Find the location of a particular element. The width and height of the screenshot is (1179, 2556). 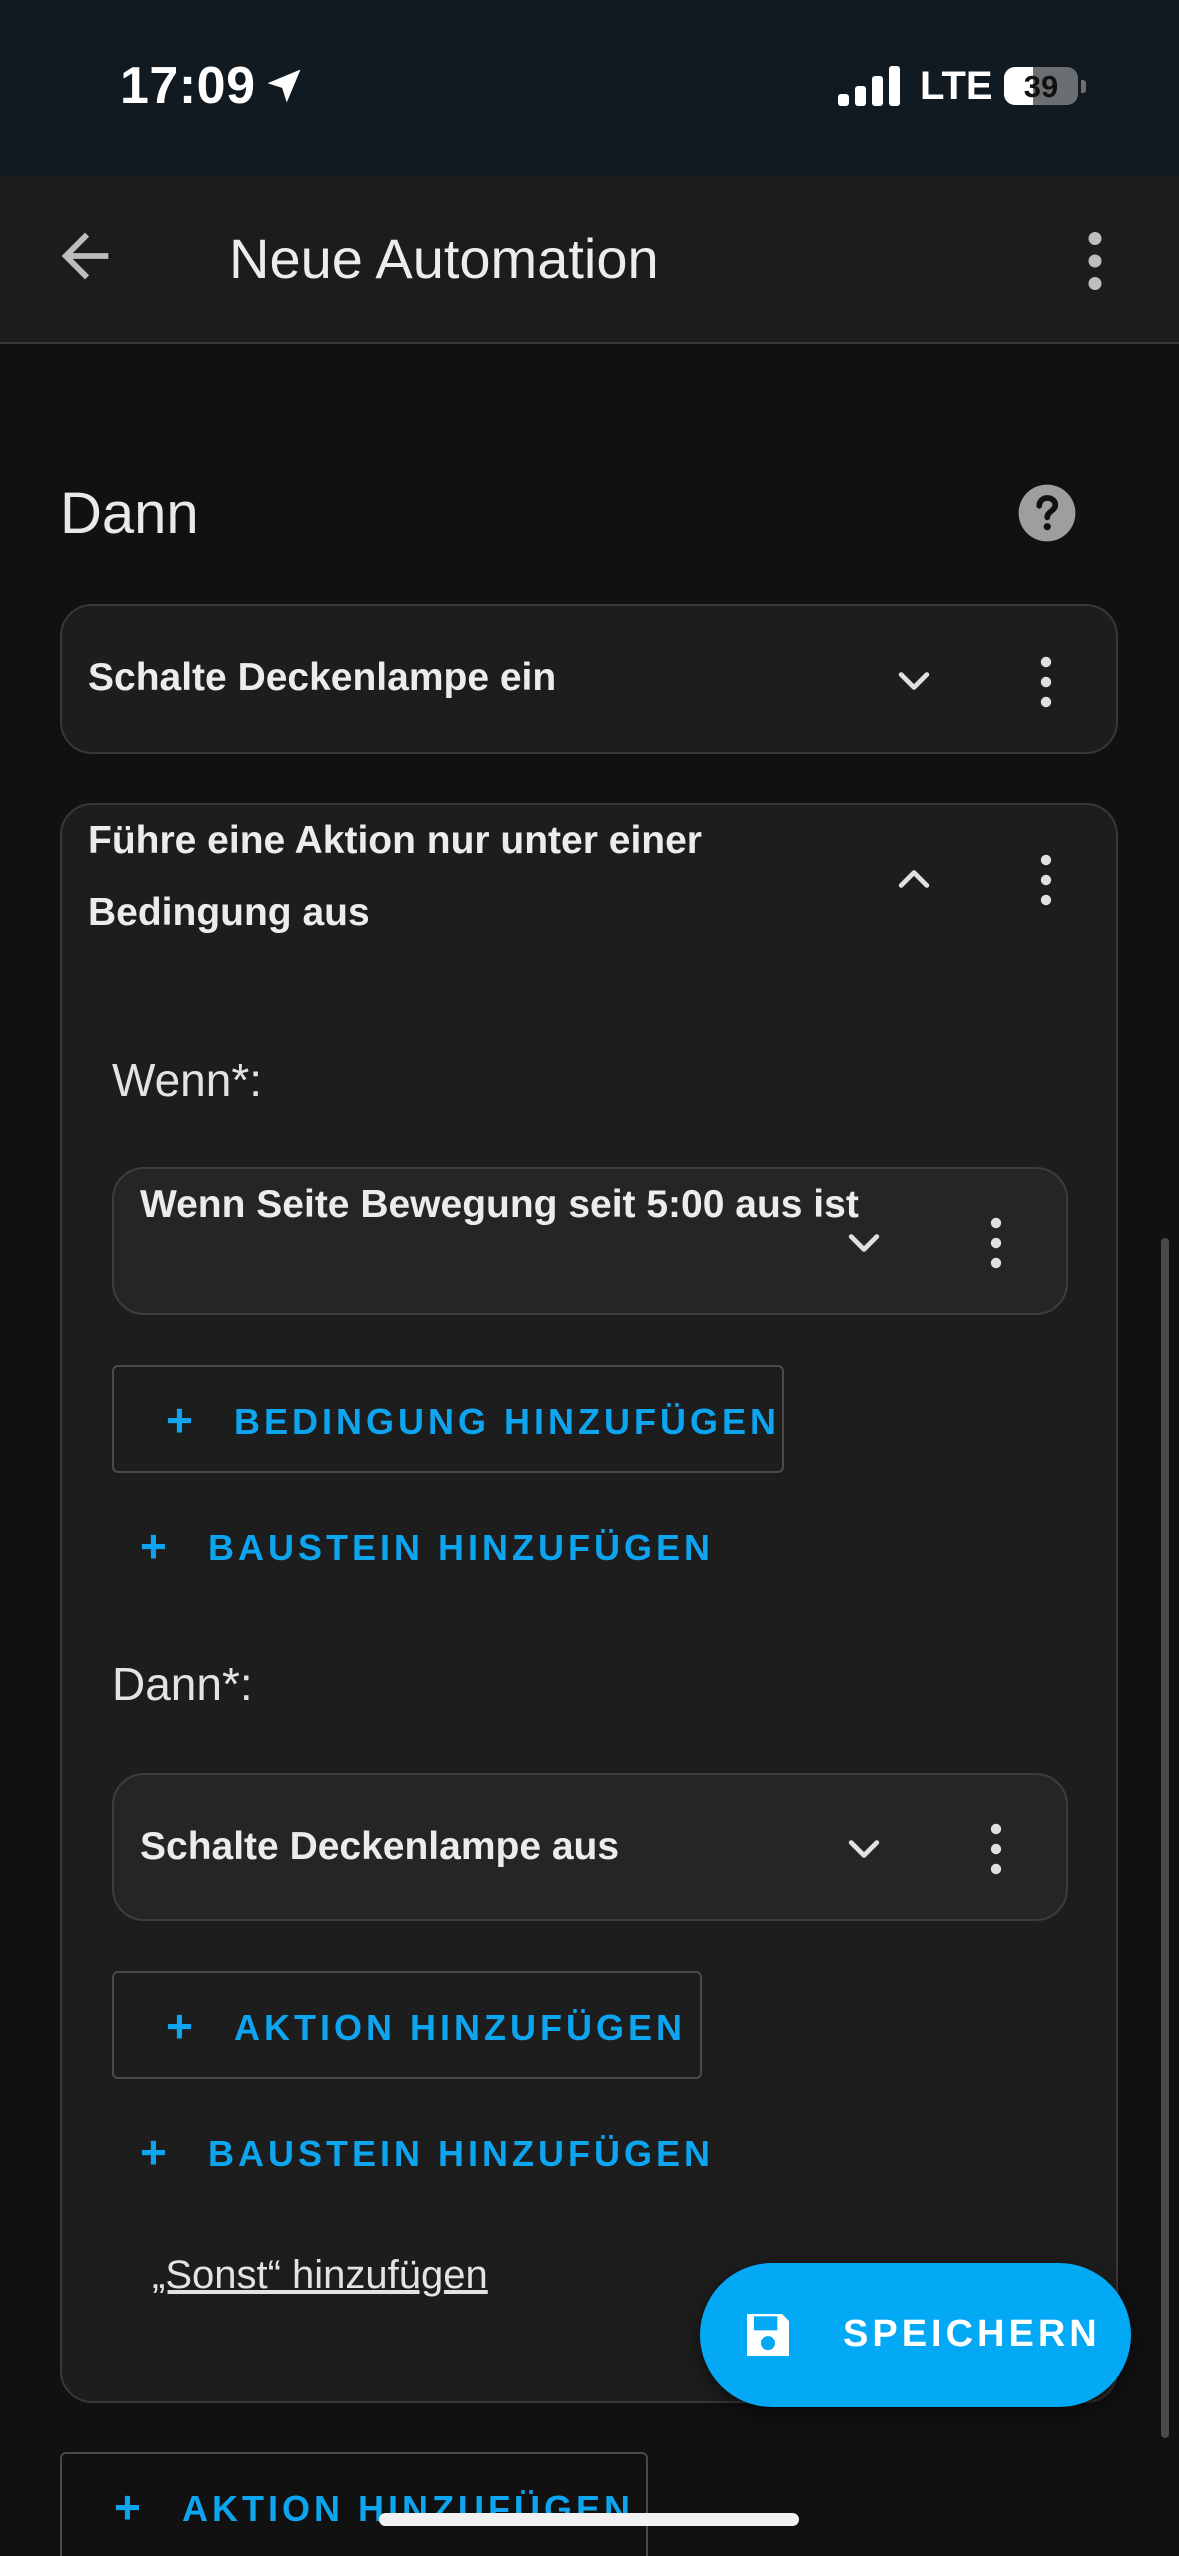

network-type: LTE is located at coordinates (956, 86).